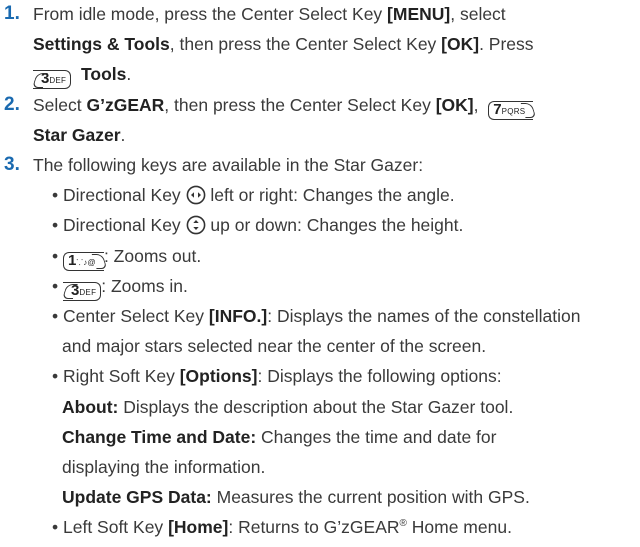 This screenshot has height=547, width=640. Describe the element at coordinates (506, 44) in the screenshot. I see `step-1-text: . Press` at that location.